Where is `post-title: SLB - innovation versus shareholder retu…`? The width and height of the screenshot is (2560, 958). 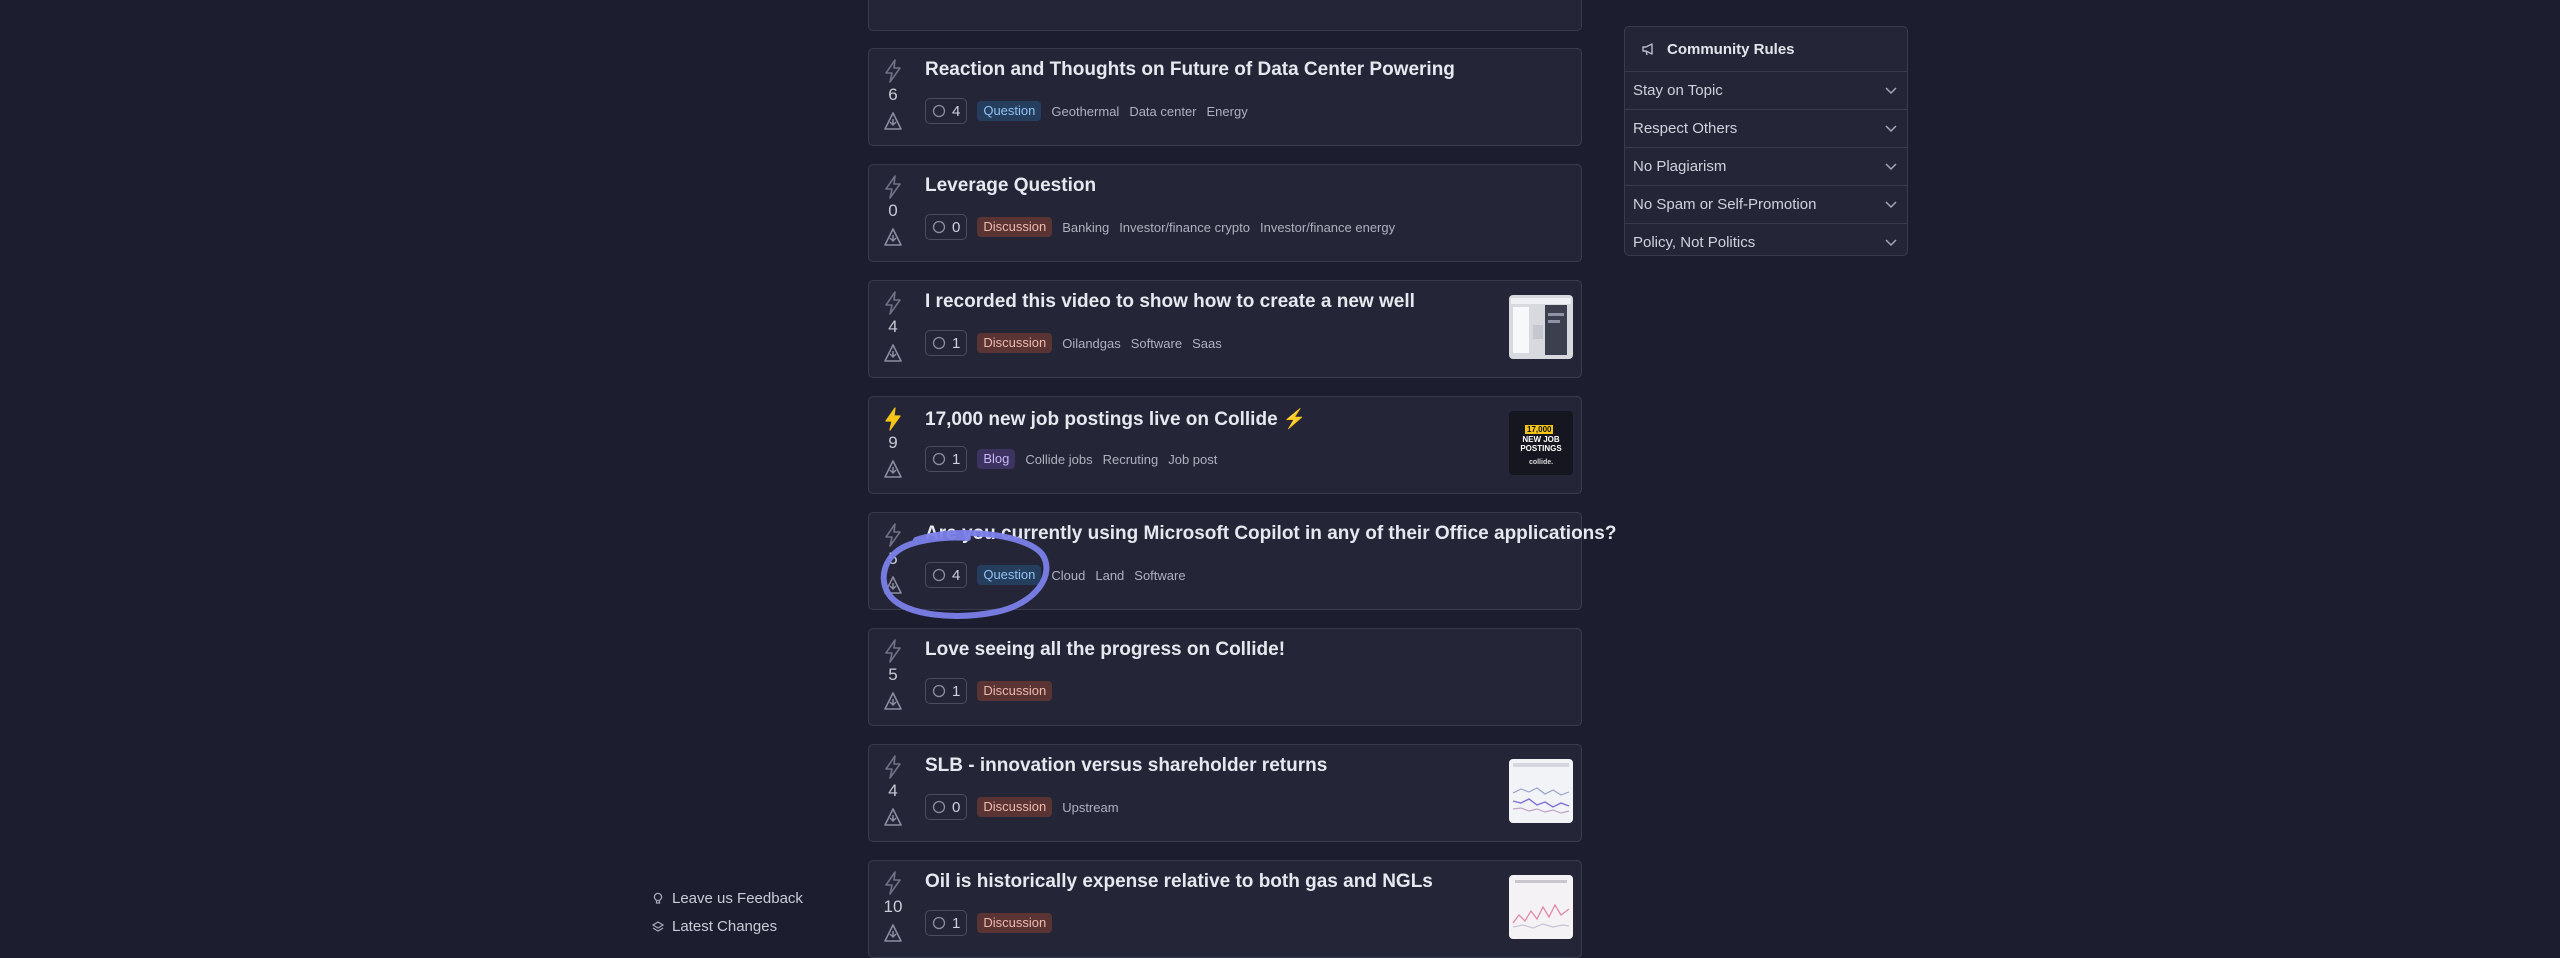 post-title: SLB - innovation versus shareholder retu… is located at coordinates (1126, 766).